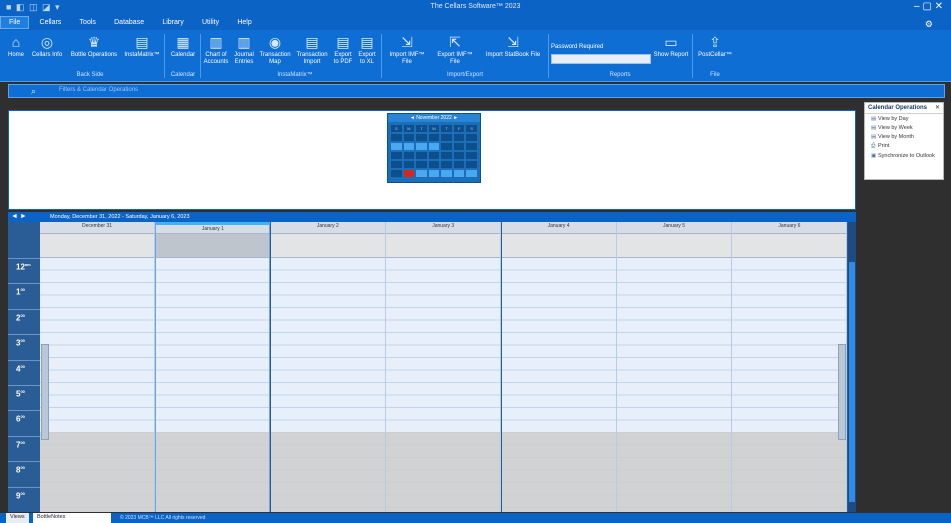  Describe the element at coordinates (183, 46) in the screenshot. I see `calendar-button: ▦ Calendar` at that location.